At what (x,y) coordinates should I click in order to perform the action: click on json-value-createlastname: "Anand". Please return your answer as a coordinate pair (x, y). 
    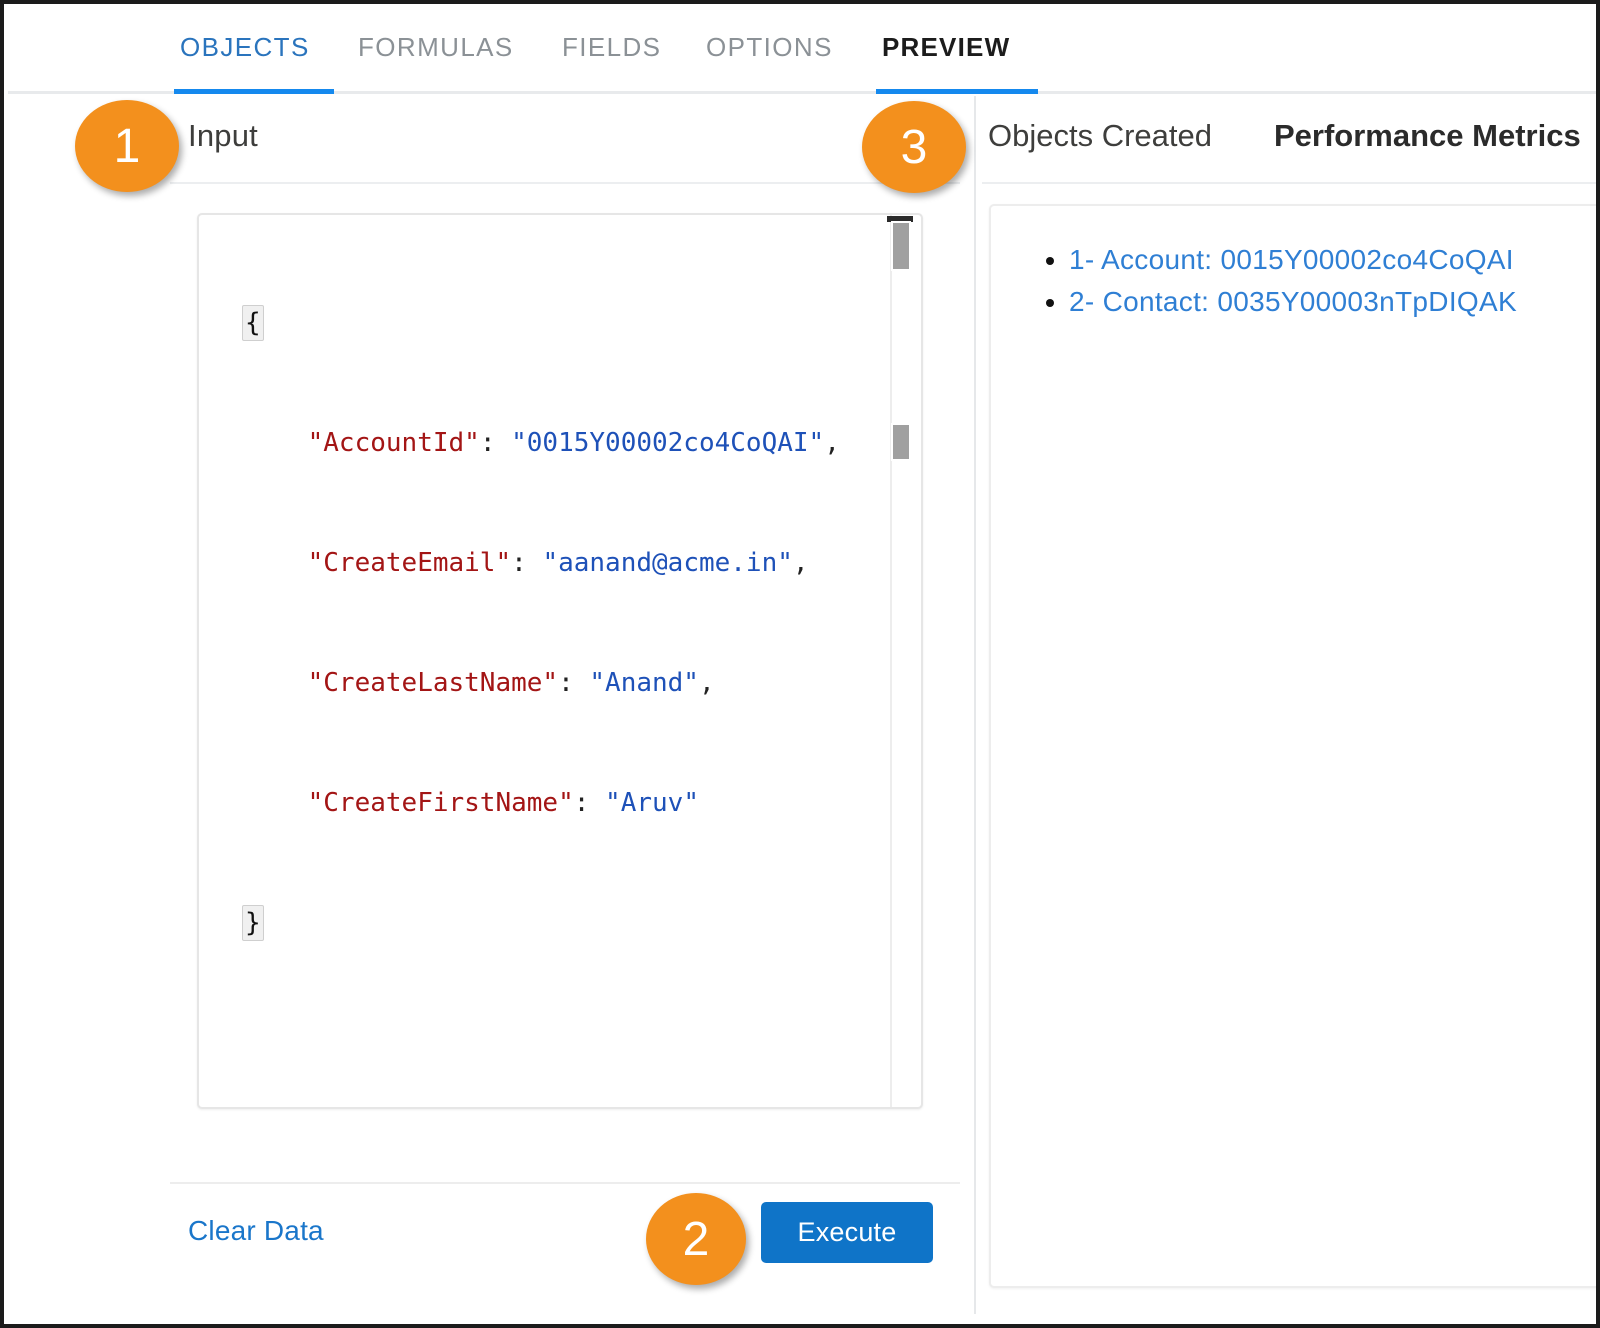
    Looking at the image, I should click on (644, 683).